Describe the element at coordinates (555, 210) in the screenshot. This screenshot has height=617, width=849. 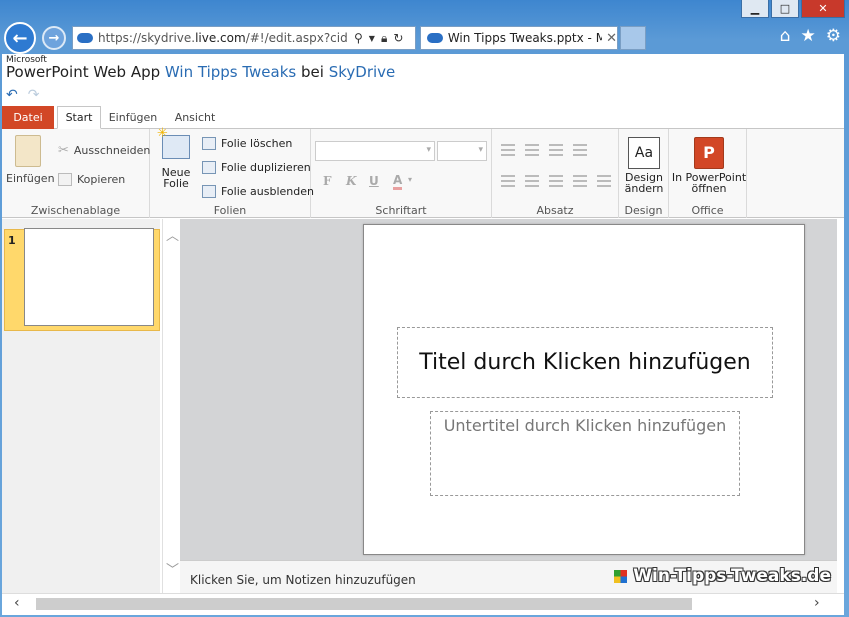
I see `paragraph-group-label: Absatz` at that location.